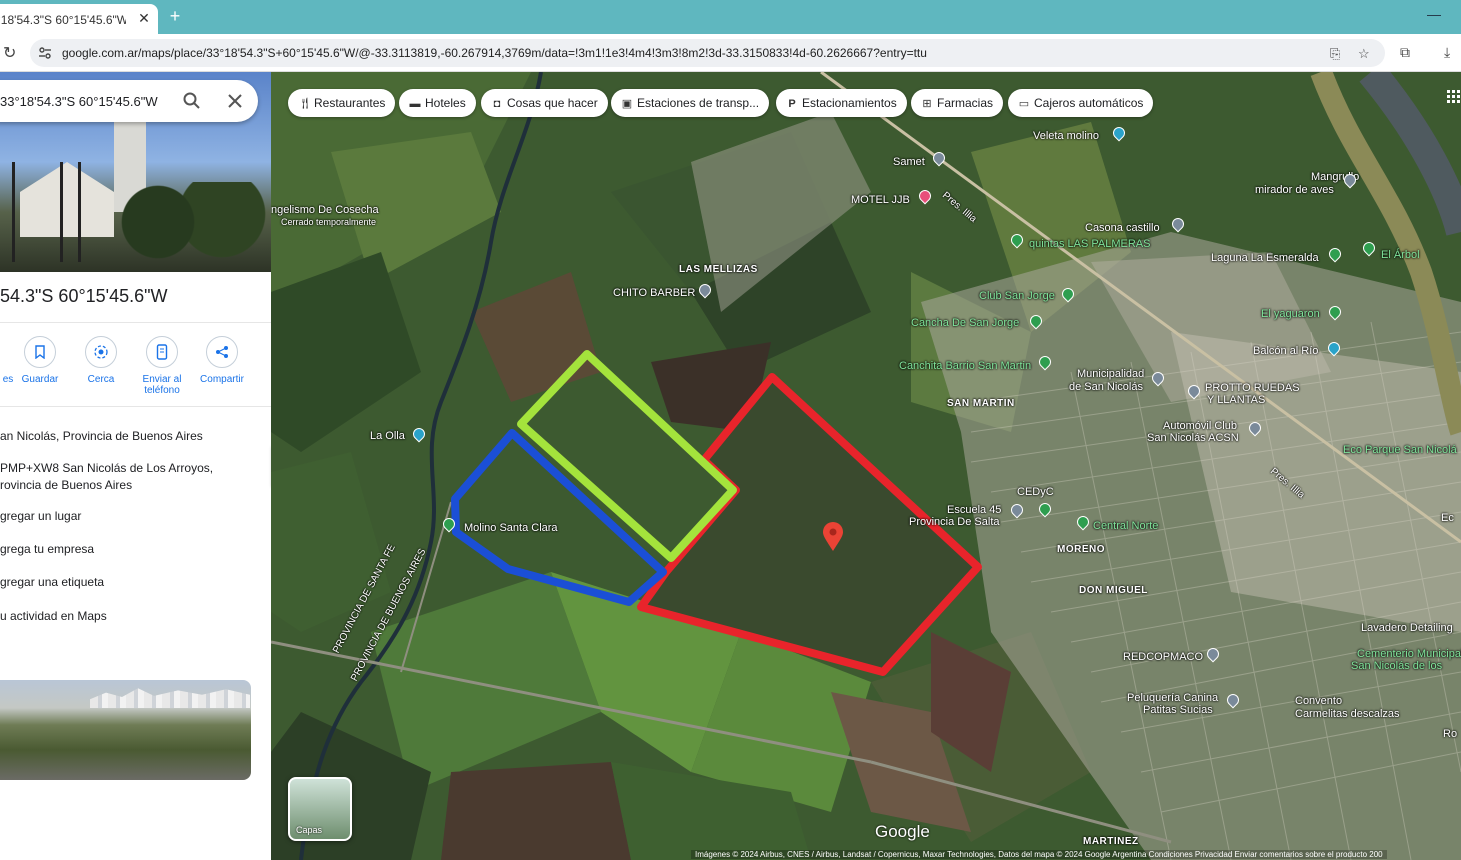  I want to click on map-label: Club San Jorge, so click(1017, 296).